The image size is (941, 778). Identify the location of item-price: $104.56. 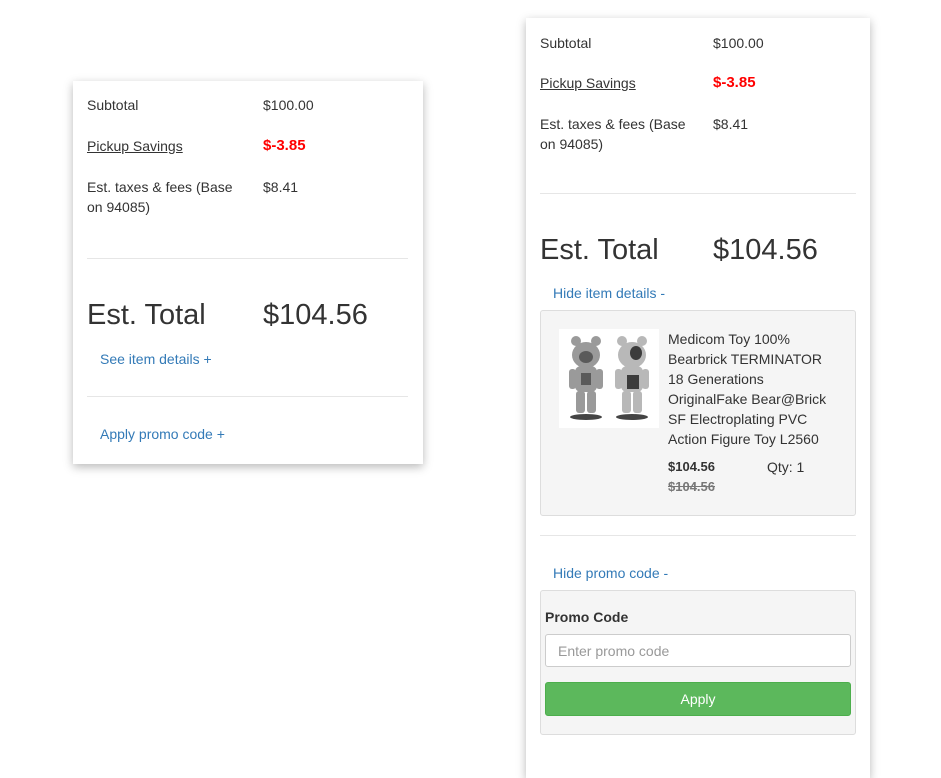
(691, 466).